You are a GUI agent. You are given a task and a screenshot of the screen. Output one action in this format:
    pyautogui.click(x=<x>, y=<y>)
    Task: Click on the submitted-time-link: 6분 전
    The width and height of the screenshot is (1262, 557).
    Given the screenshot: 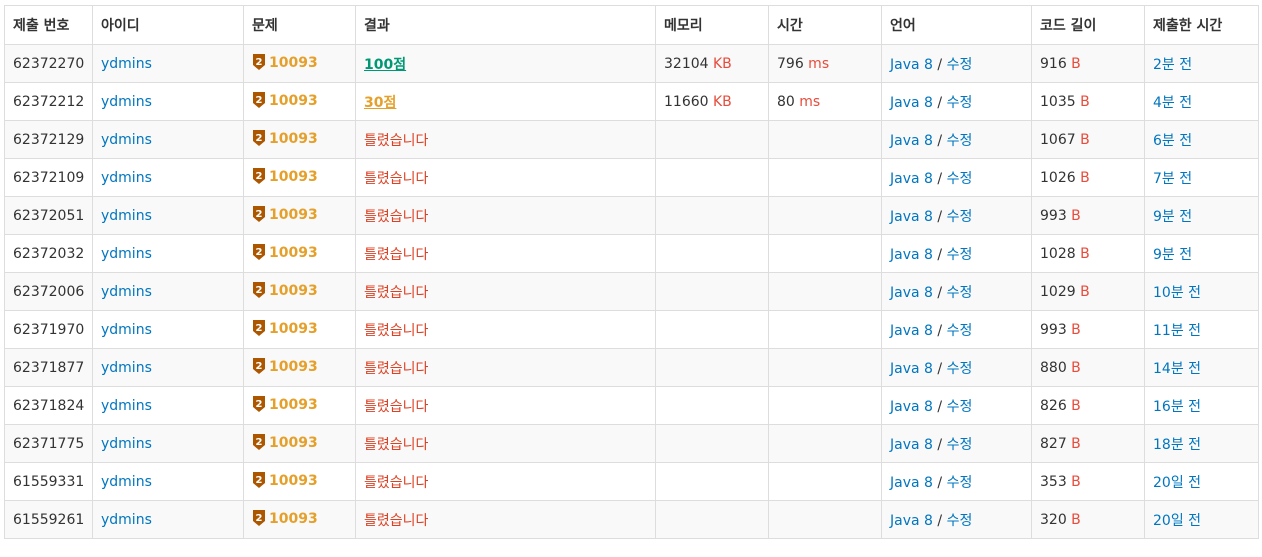 What is the action you would take?
    pyautogui.click(x=1172, y=141)
    